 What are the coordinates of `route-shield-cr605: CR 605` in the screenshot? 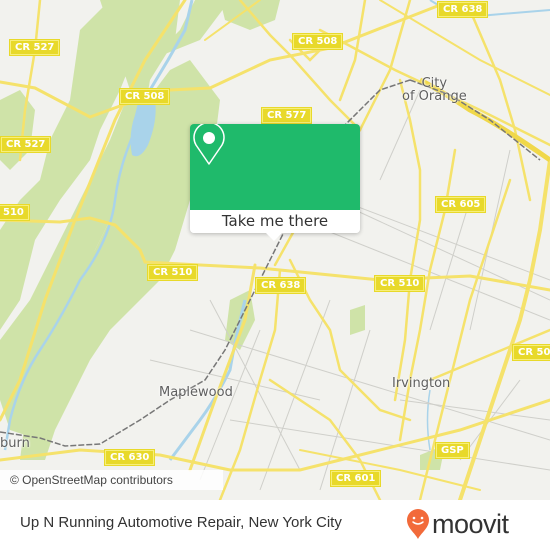 It's located at (460, 204).